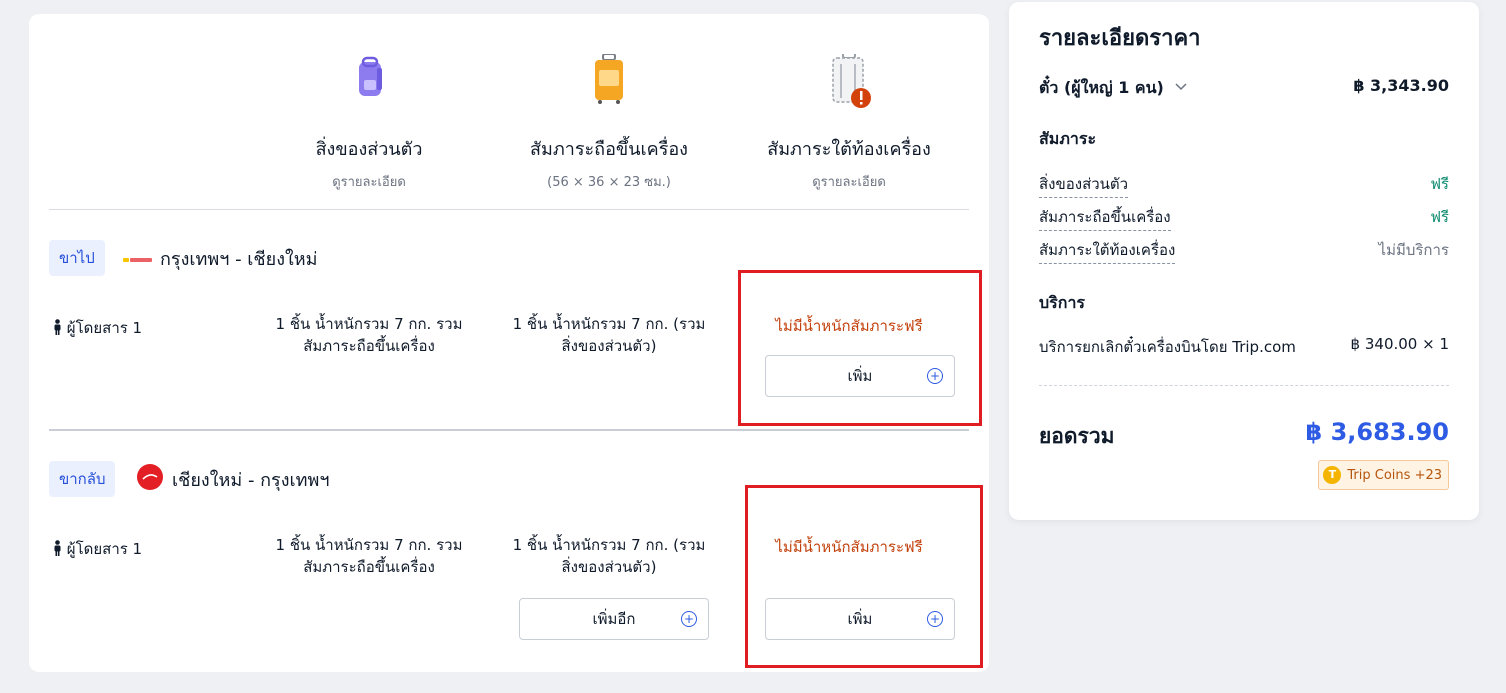  Describe the element at coordinates (1068, 138) in the screenshot. I see `baggage-heading: สัมภาระ` at that location.